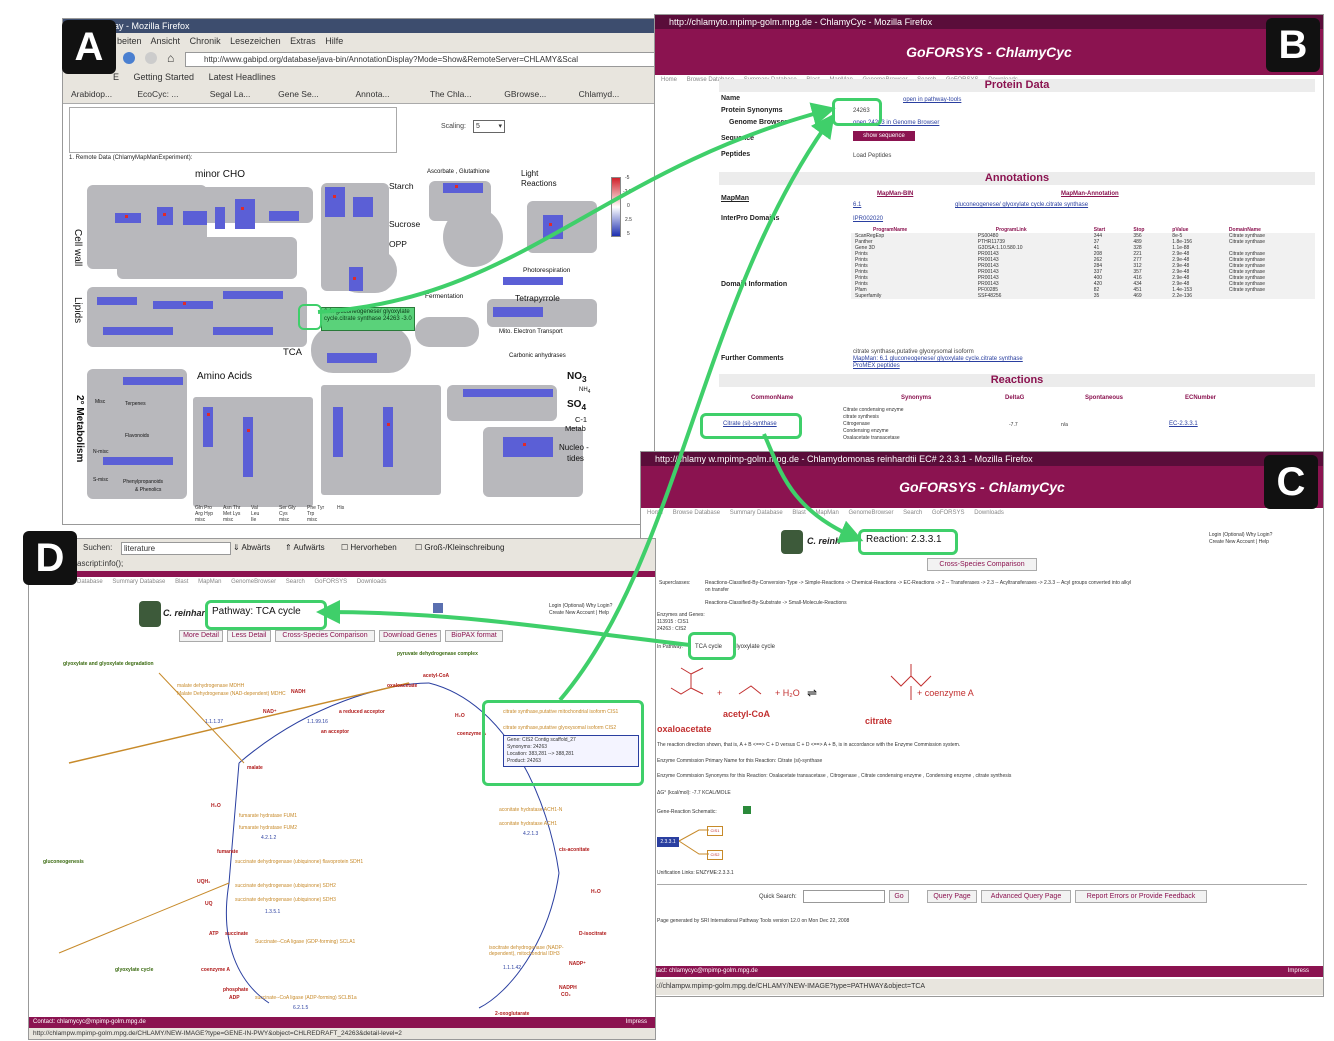 The width and height of the screenshot is (1334, 1041). Describe the element at coordinates (249, 636) in the screenshot. I see `less-detail-button: Less Detail` at that location.